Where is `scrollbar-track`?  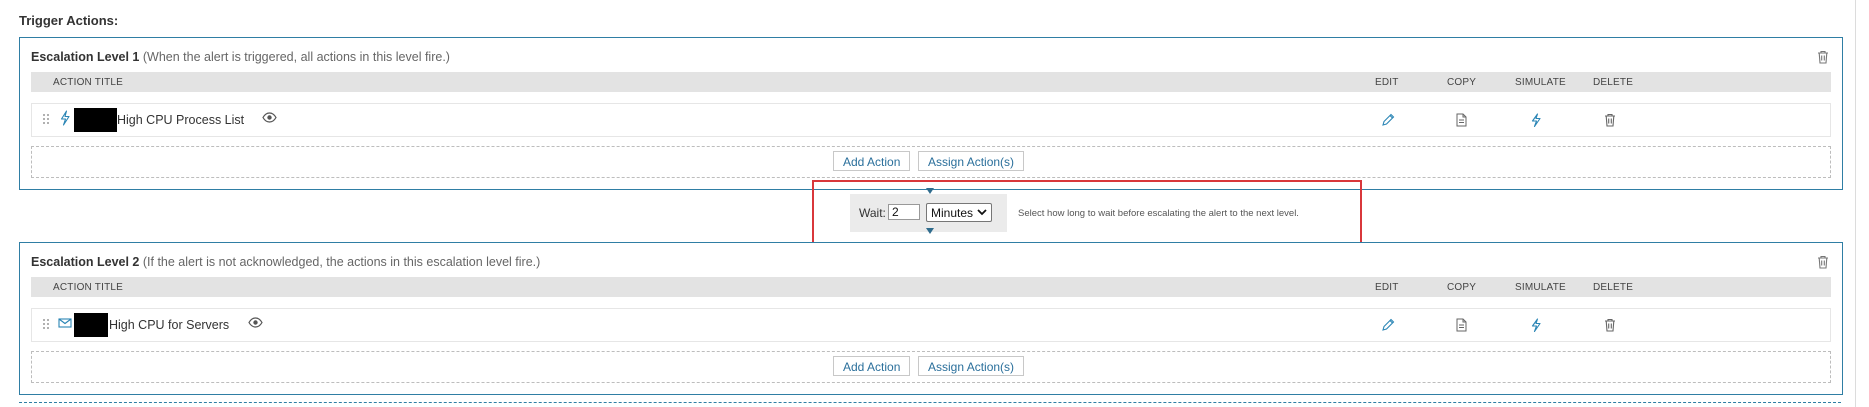 scrollbar-track is located at coordinates (1855, 203).